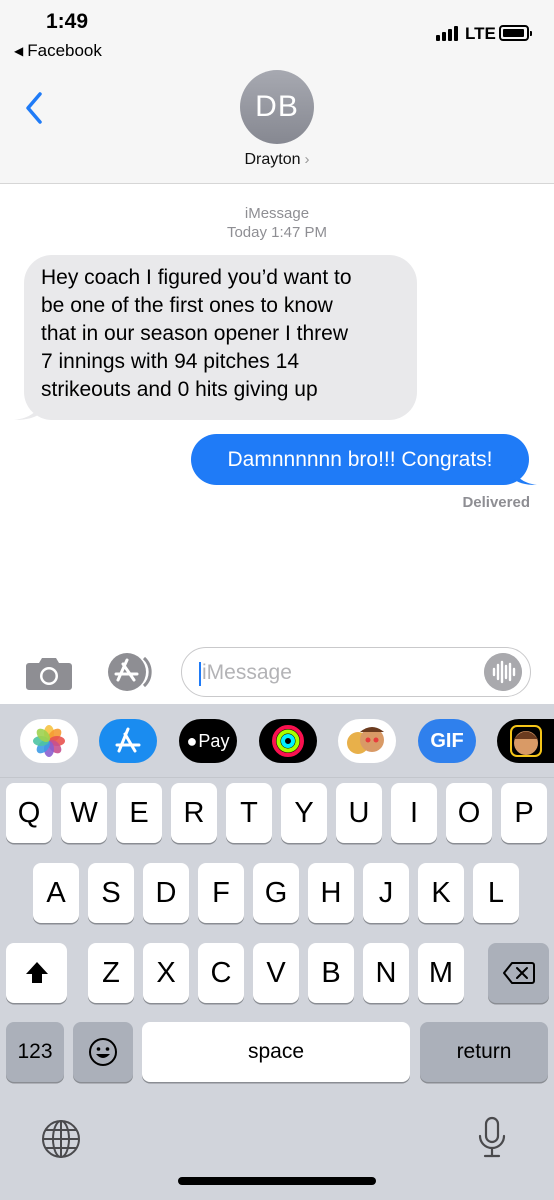 The width and height of the screenshot is (554, 1200). I want to click on key-n: N, so click(386, 973).